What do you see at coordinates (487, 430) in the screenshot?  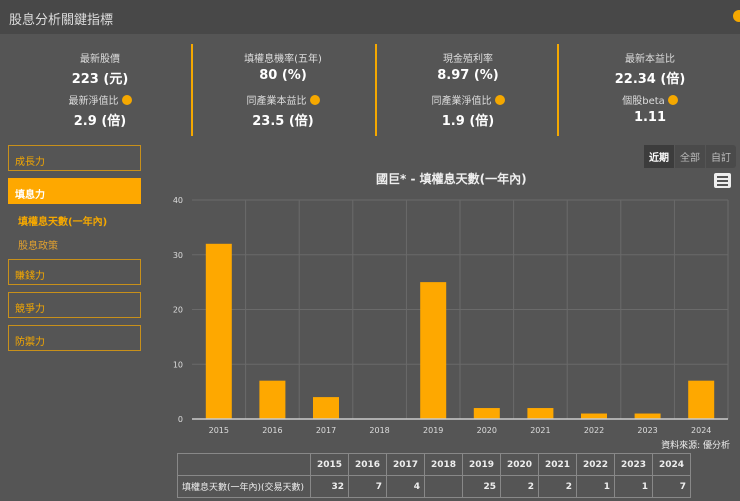 I see `x-tick-label: 2020` at bounding box center [487, 430].